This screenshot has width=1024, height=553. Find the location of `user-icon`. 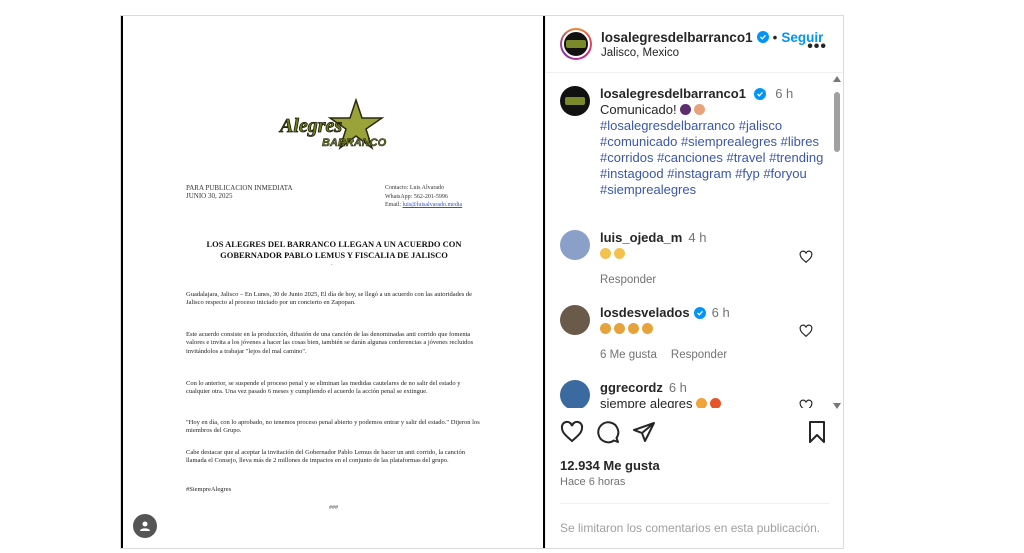

user-icon is located at coordinates (145, 526).